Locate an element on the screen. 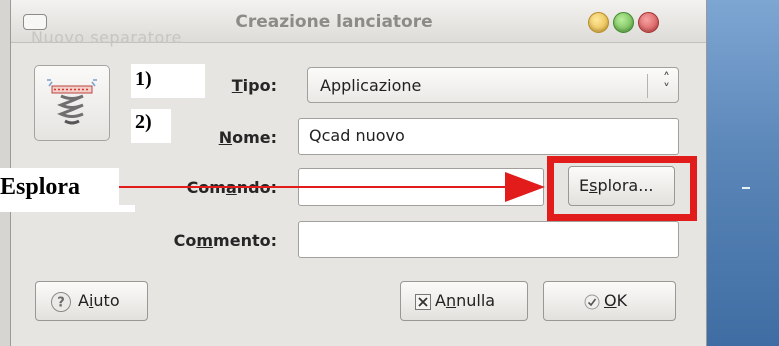 Image resolution: width=779 pixels, height=346 pixels. window-title: Creazione lanciatore is located at coordinates (334, 22).